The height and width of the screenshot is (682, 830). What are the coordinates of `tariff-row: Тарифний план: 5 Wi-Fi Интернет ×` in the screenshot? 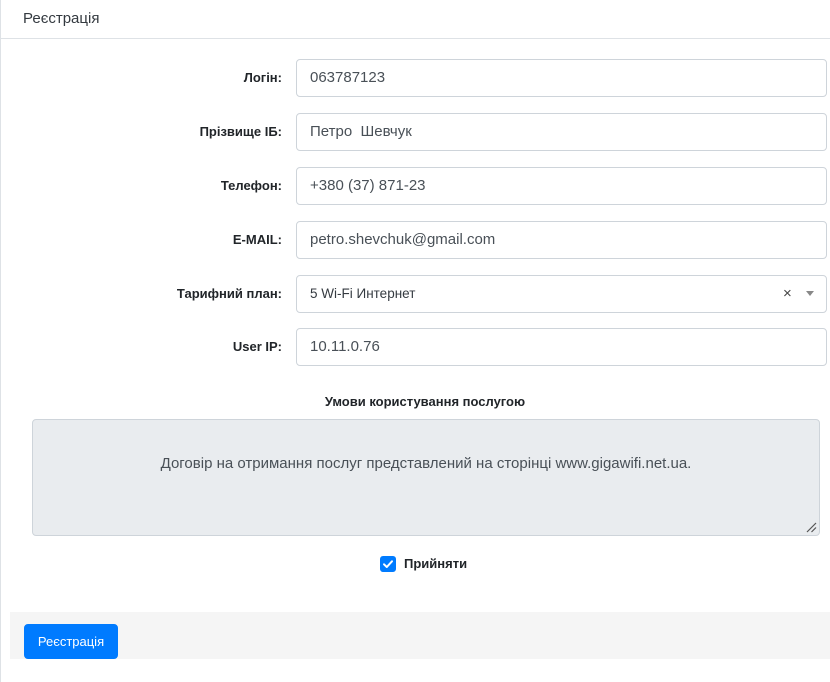 It's located at (415, 294).